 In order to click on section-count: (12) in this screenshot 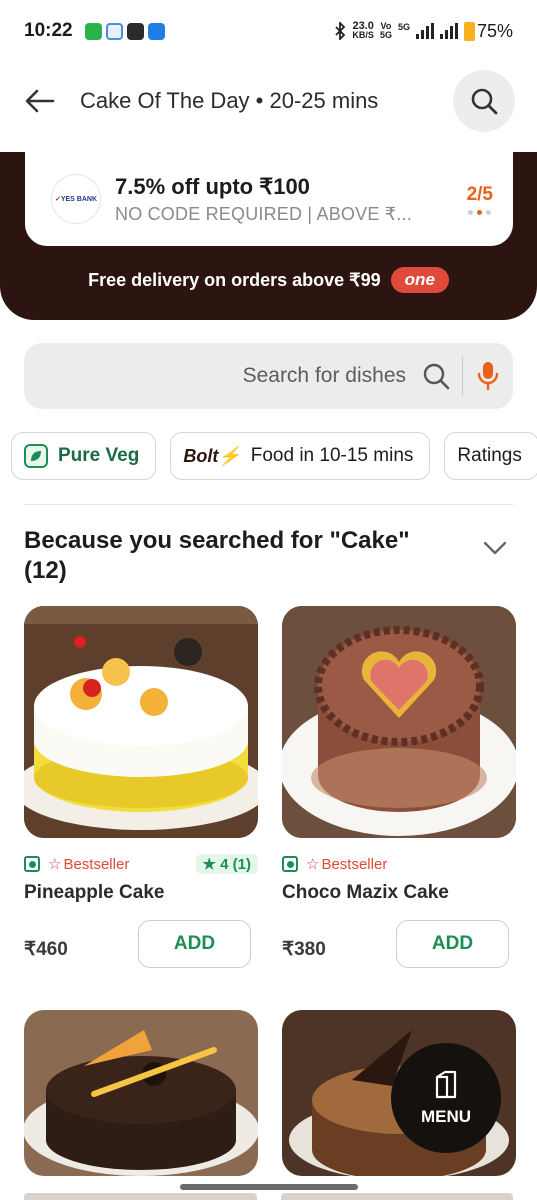, I will do `click(45, 570)`.